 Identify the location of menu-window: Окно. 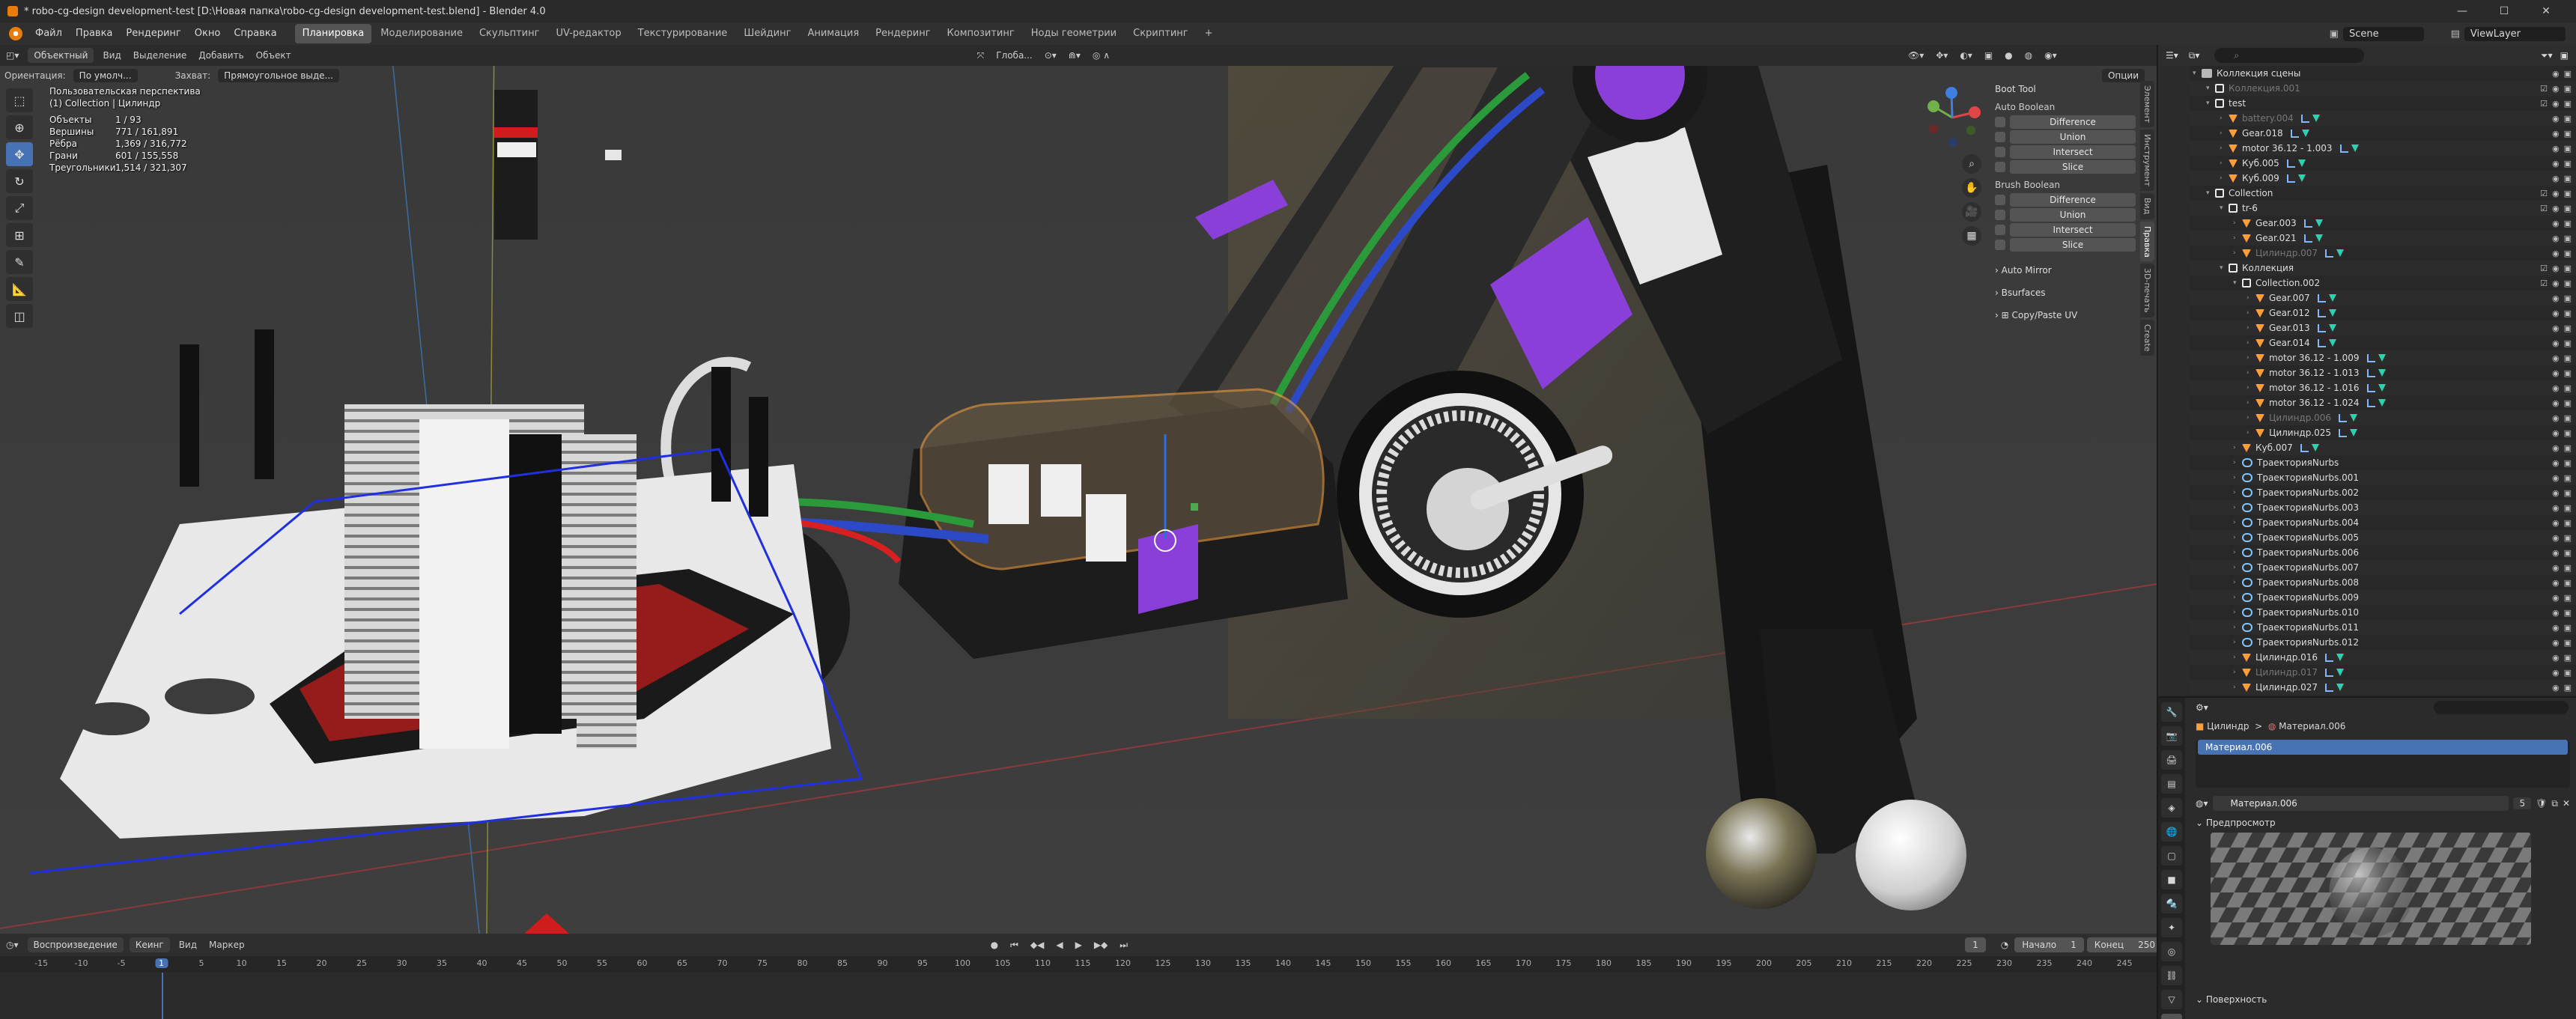
(208, 33).